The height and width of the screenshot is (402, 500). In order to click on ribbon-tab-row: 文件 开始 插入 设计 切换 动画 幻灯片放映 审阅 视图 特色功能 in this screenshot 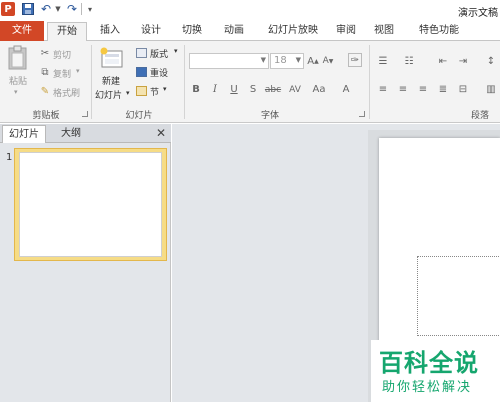, I will do `click(250, 31)`.